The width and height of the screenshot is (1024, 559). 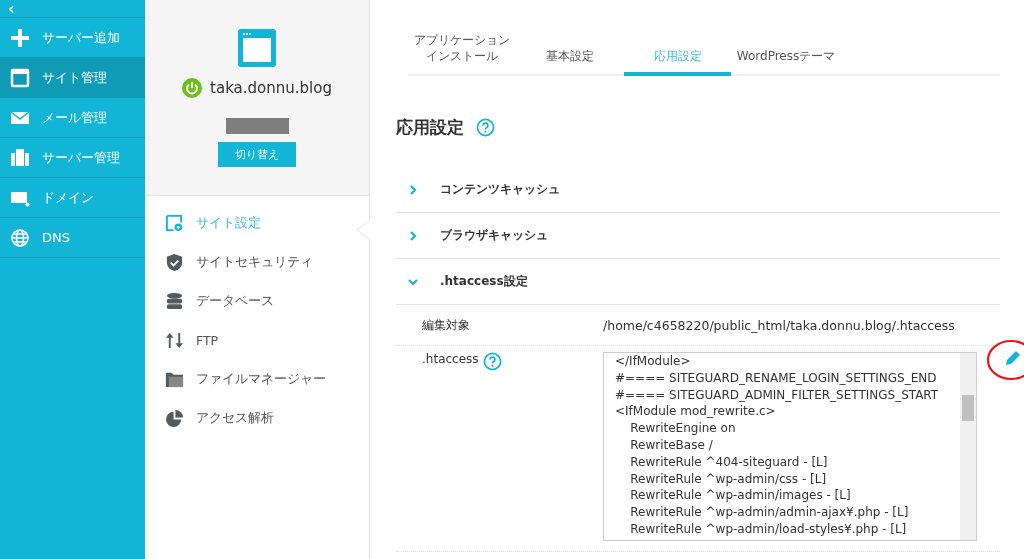 I want to click on globe-icon, so click(x=20, y=237).